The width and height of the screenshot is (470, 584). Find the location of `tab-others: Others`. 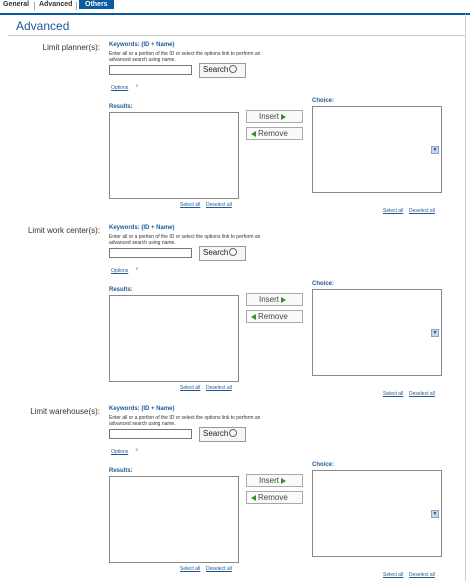

tab-others: Others is located at coordinates (96, 4).